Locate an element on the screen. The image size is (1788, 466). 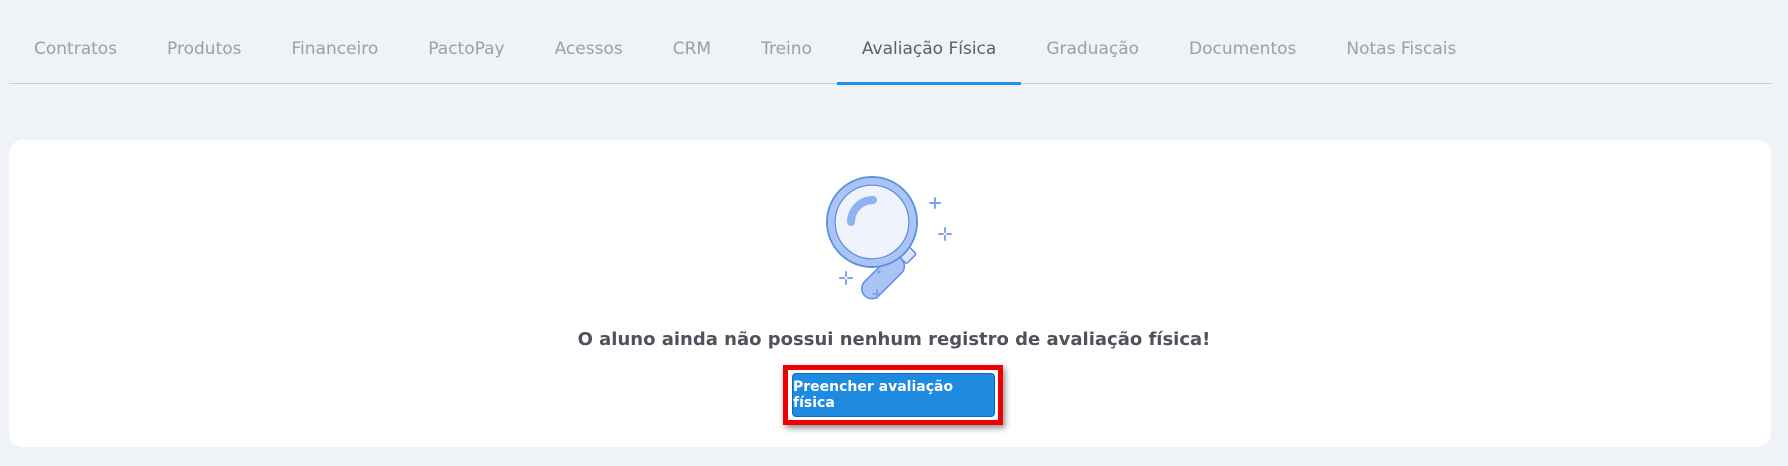
tab-contratos: Contratos is located at coordinates (75, 41).